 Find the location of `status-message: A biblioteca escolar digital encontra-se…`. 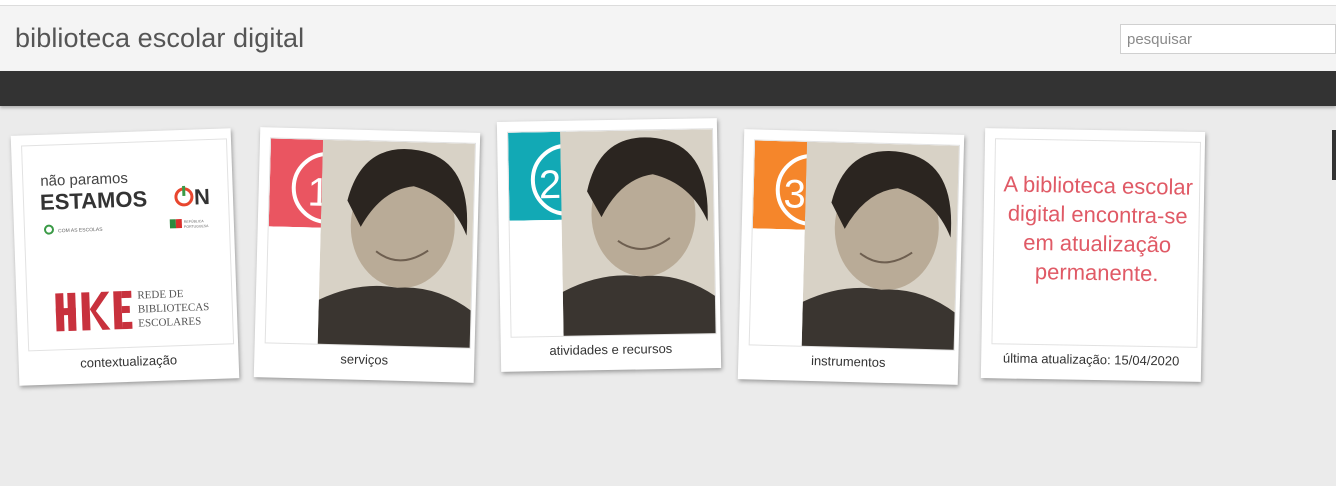

status-message: A biblioteca escolar digital encontra-se… is located at coordinates (1098, 229).